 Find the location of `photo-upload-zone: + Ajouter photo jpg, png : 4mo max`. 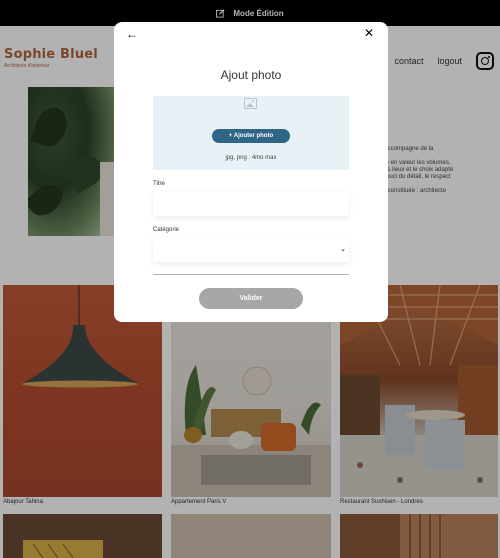

photo-upload-zone: + Ajouter photo jpg, png : 4mo max is located at coordinates (251, 133).